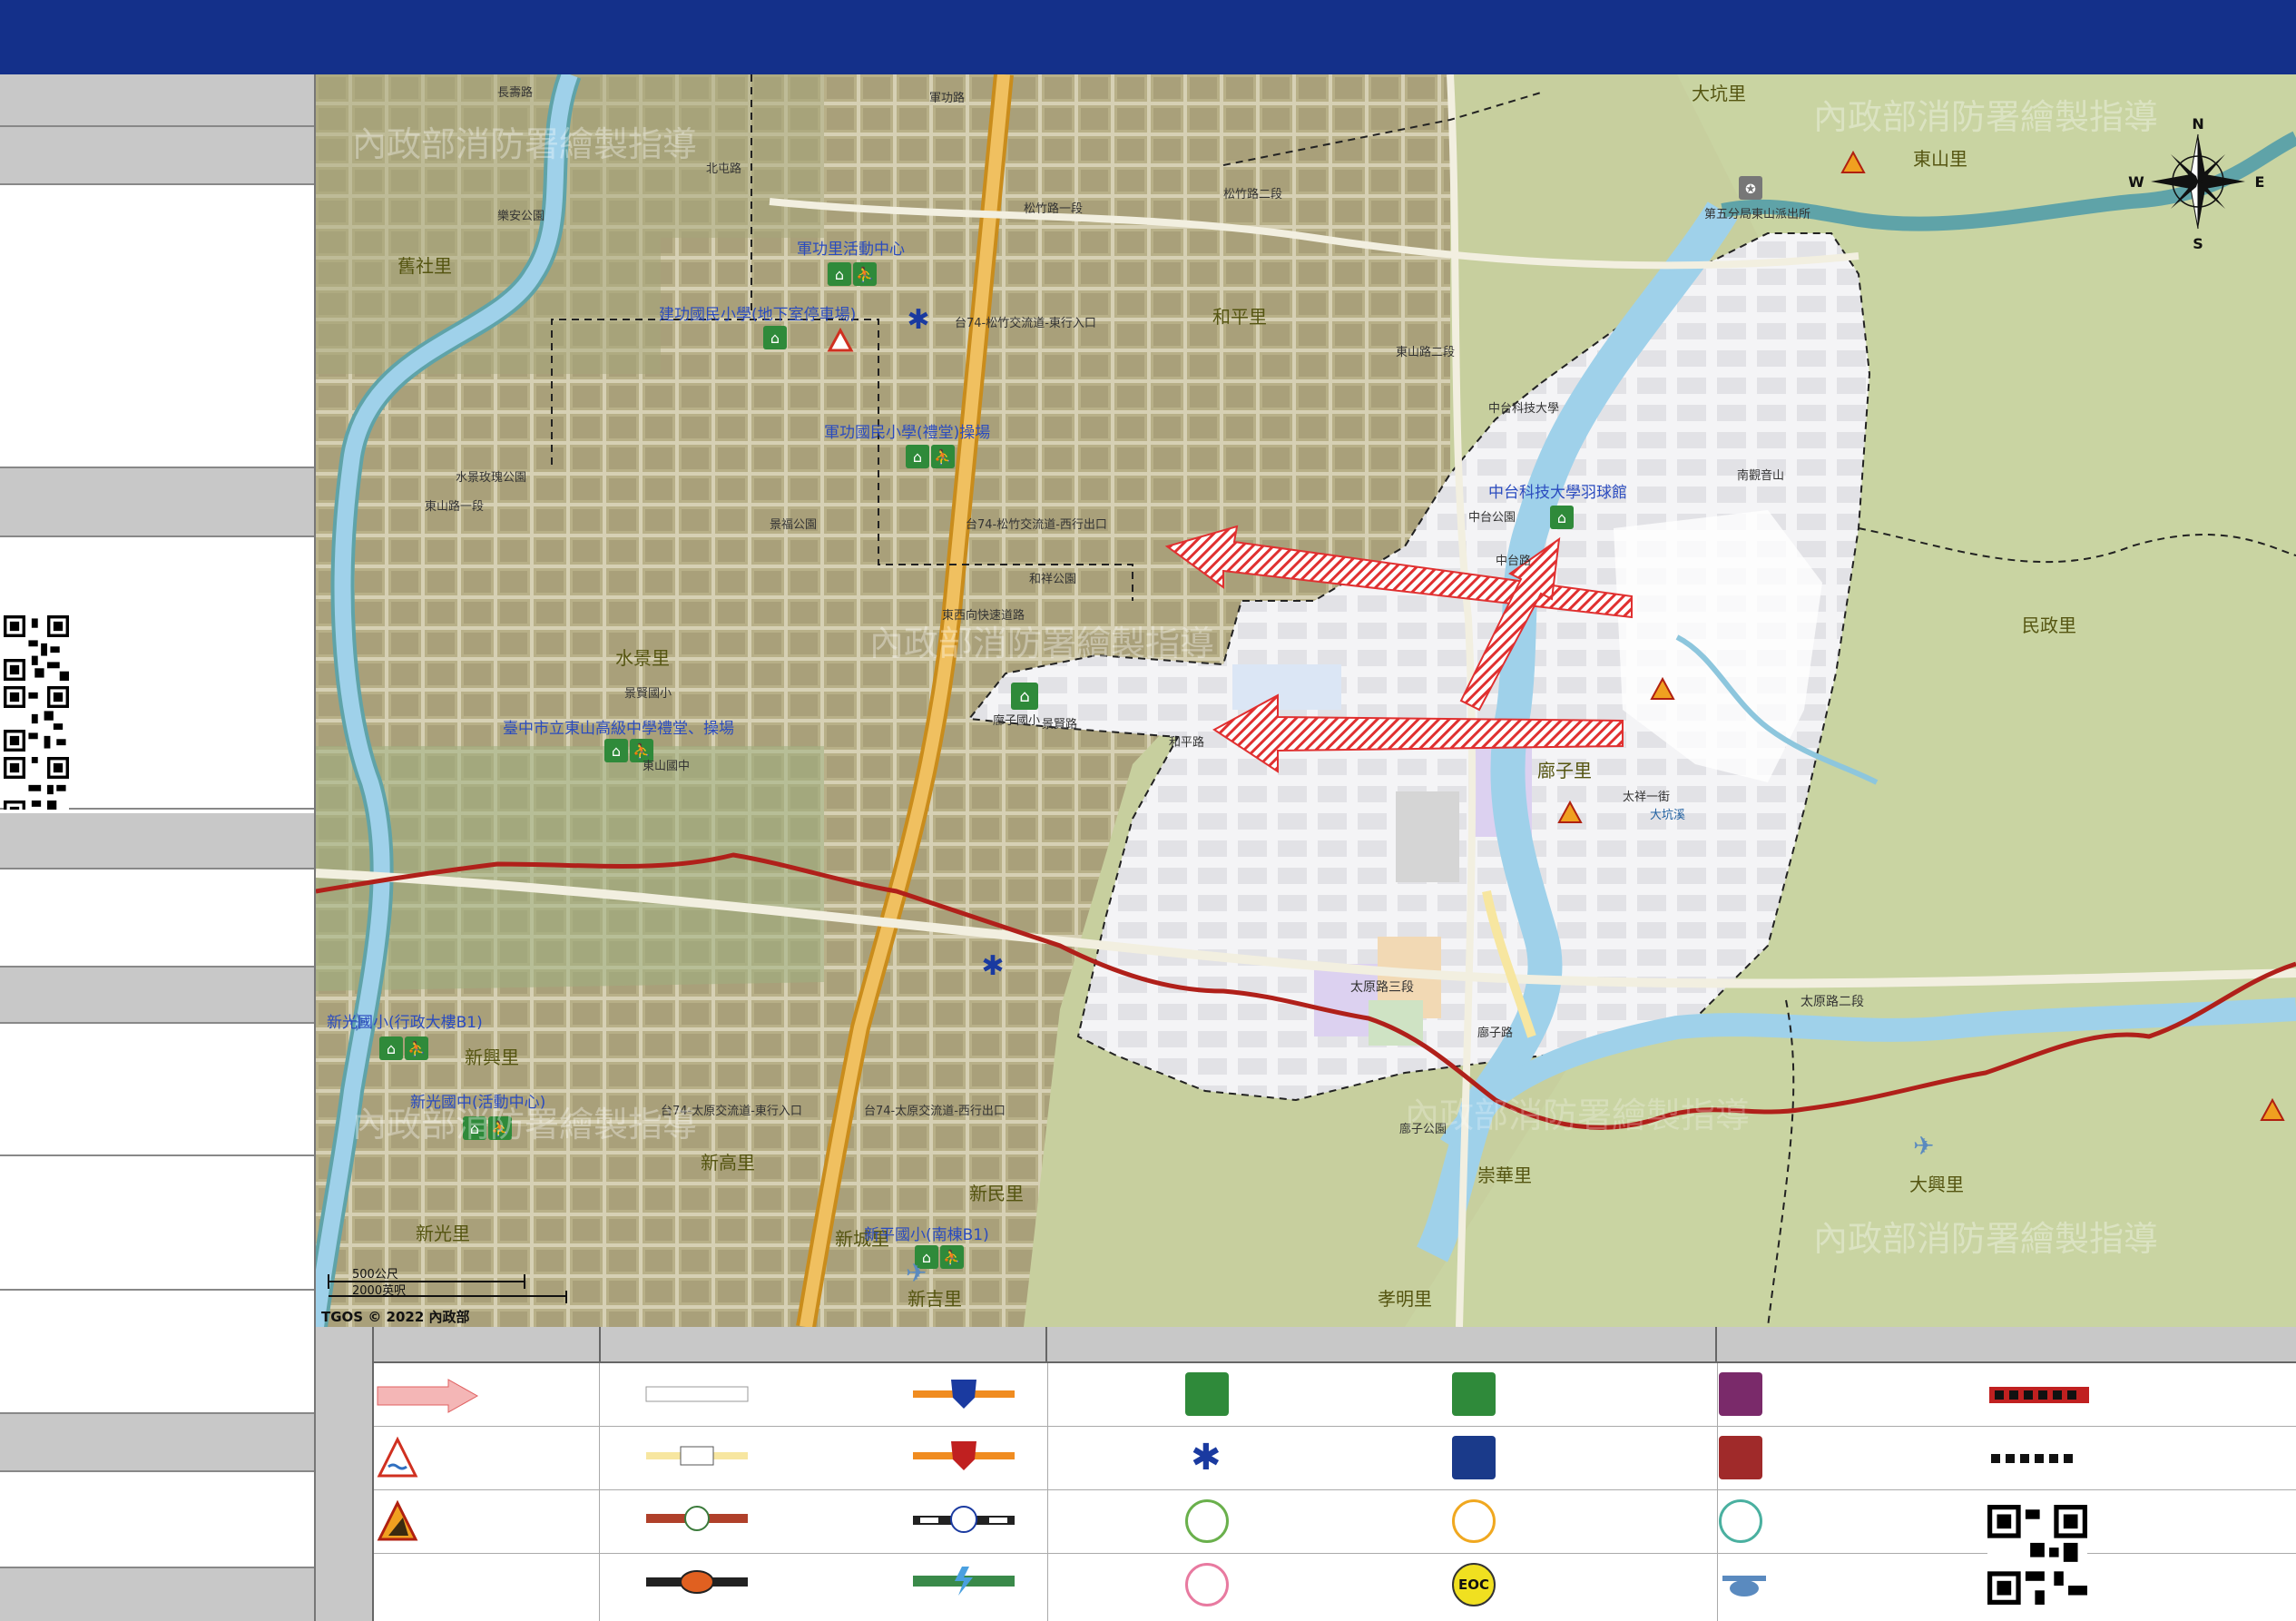  I want to click on place-label: 第五分局東山派出所, so click(1757, 214).